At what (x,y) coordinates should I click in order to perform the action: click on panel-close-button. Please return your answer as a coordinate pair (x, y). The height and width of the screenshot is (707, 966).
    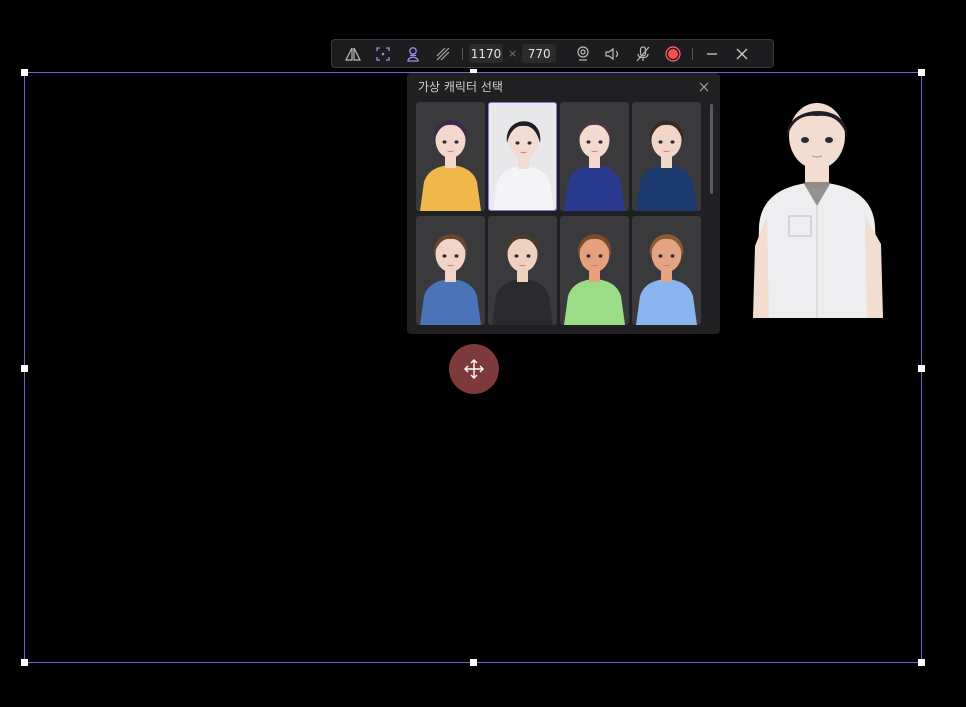
    Looking at the image, I should click on (704, 87).